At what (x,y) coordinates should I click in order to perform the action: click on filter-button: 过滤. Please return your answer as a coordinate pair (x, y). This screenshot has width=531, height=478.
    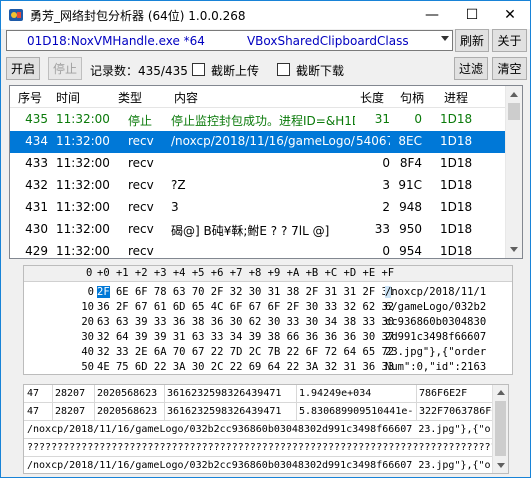
    Looking at the image, I should click on (471, 68).